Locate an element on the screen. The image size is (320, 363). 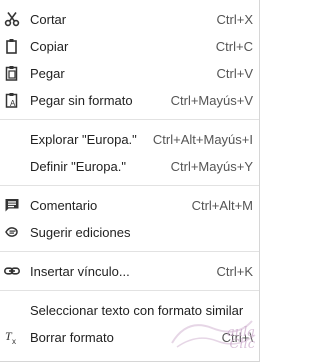
menu-item-clear-format: T x Borrar formato Ctrl+\ is located at coordinates (129, 337).